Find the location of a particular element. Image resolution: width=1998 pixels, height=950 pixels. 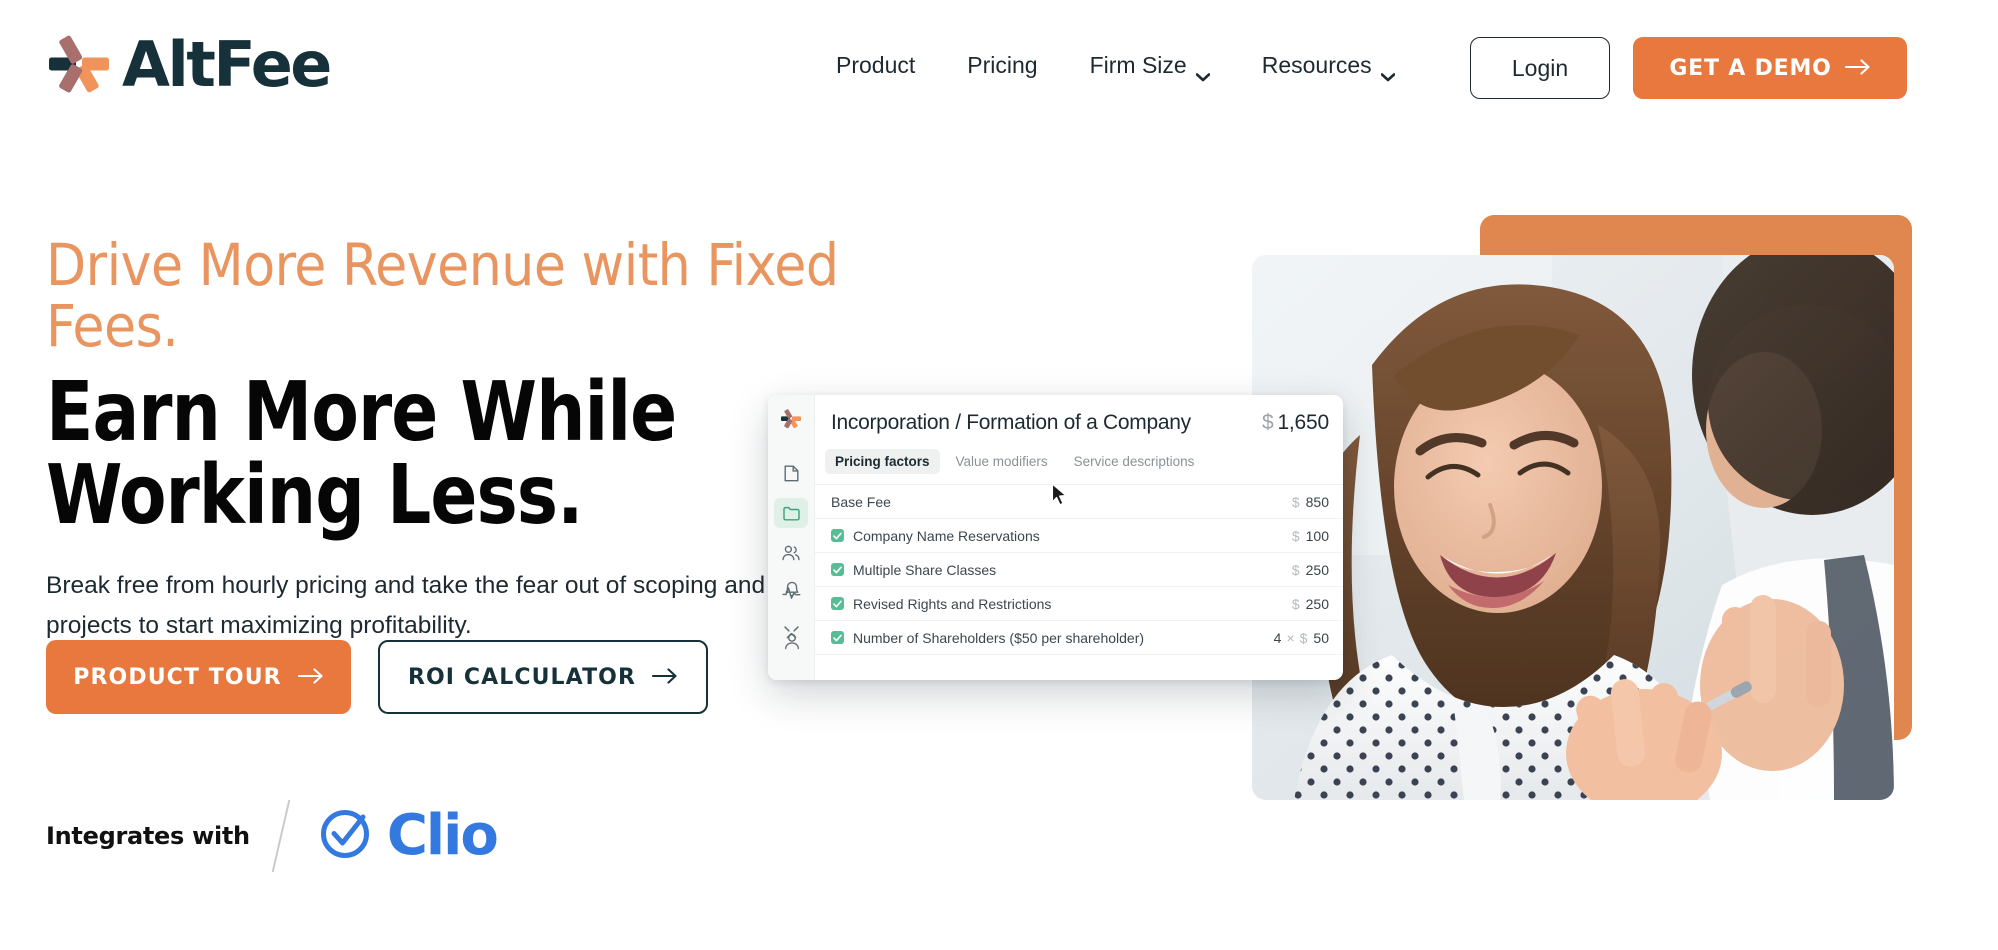

document-icon is located at coordinates (791, 473).